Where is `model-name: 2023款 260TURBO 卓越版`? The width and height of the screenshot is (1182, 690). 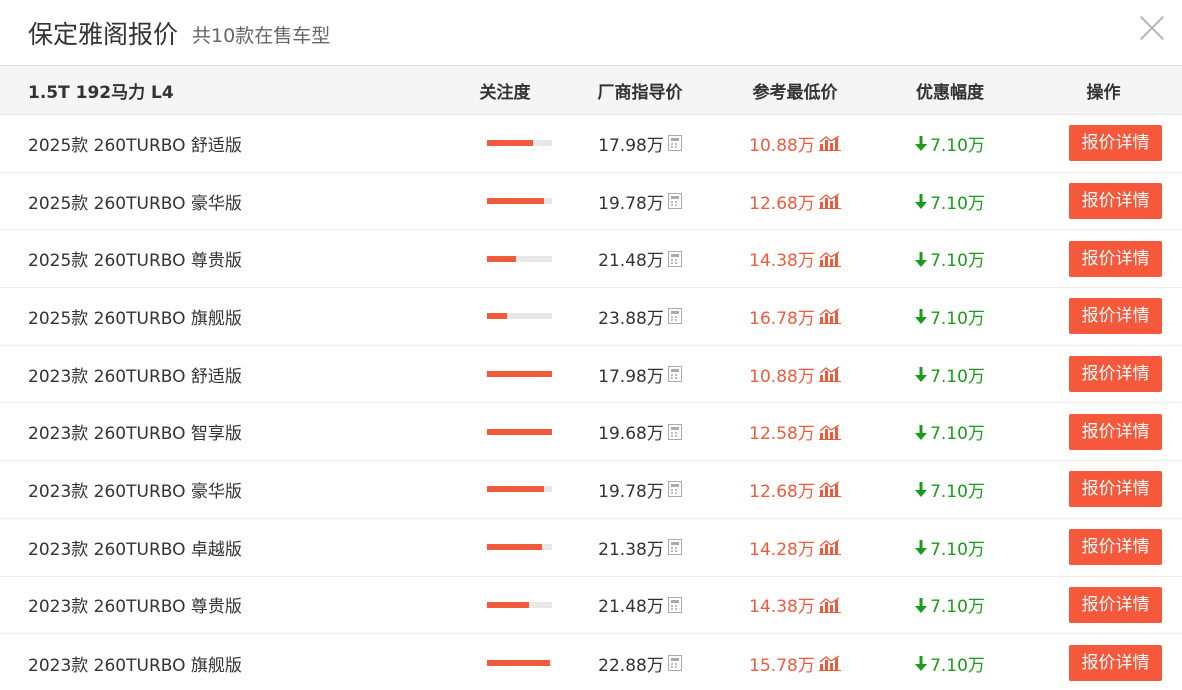 model-name: 2023款 260TURBO 卓越版 is located at coordinates (222, 547).